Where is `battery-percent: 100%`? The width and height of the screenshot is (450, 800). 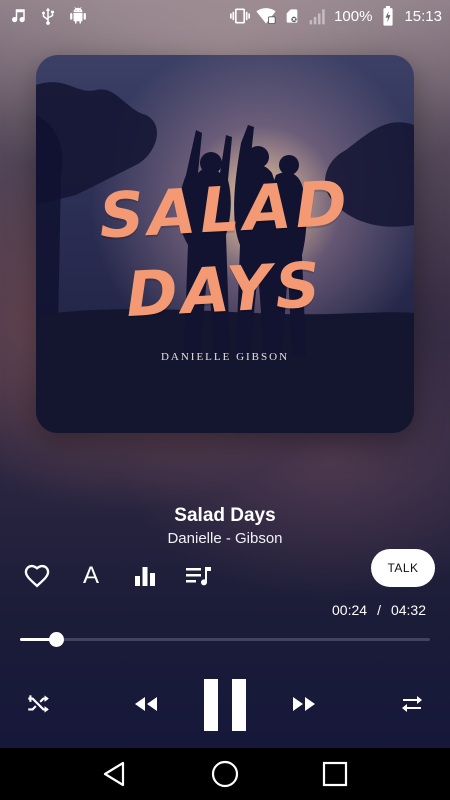
battery-percent: 100% is located at coordinates (353, 16).